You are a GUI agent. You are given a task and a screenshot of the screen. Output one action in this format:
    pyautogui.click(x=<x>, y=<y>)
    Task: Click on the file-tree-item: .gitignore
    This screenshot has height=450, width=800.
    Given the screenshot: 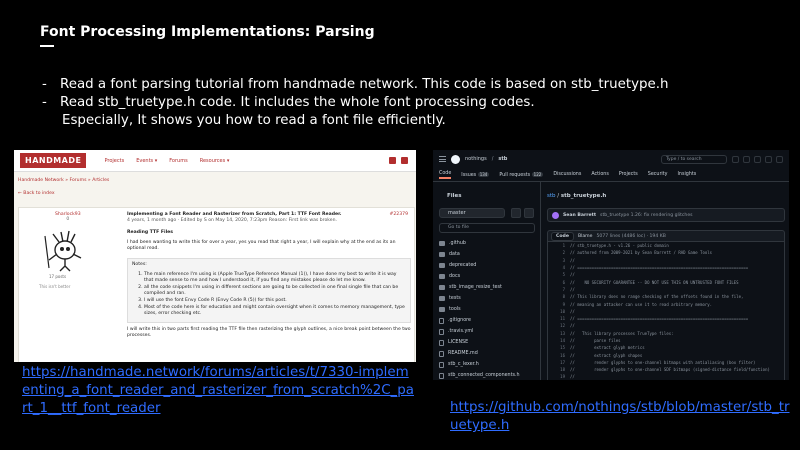 What is the action you would take?
    pyautogui.click(x=489, y=320)
    